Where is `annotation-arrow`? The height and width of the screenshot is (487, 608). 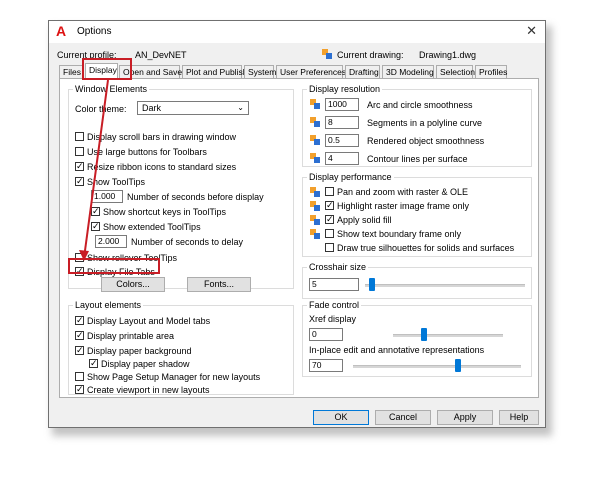 annotation-arrow is located at coordinates (94, 170).